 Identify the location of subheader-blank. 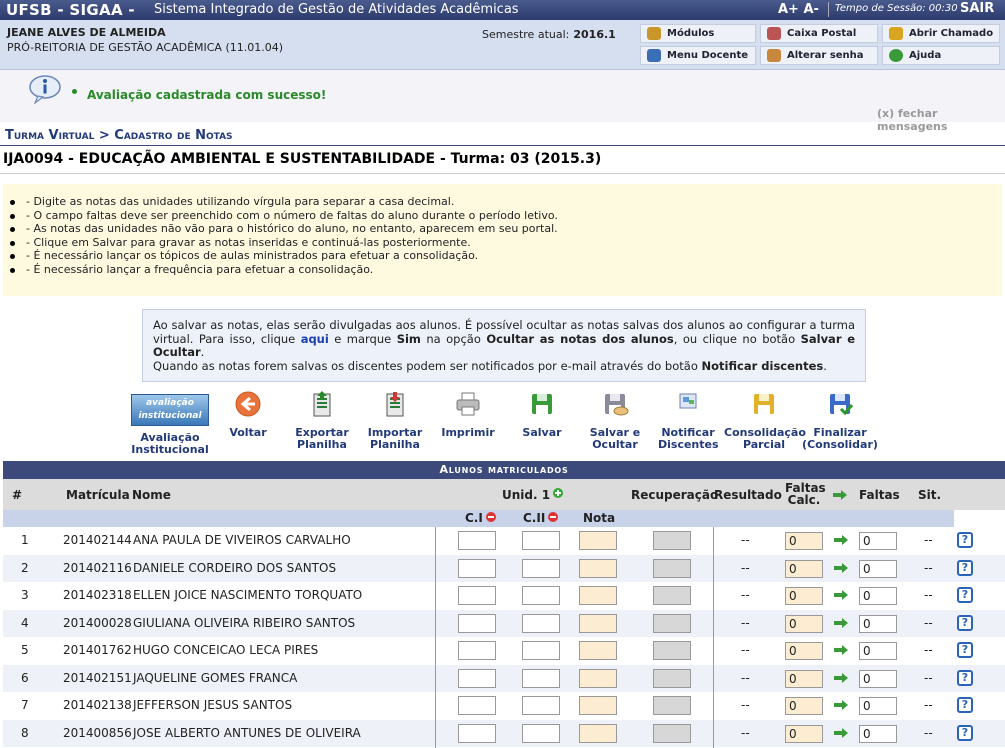
(979, 518).